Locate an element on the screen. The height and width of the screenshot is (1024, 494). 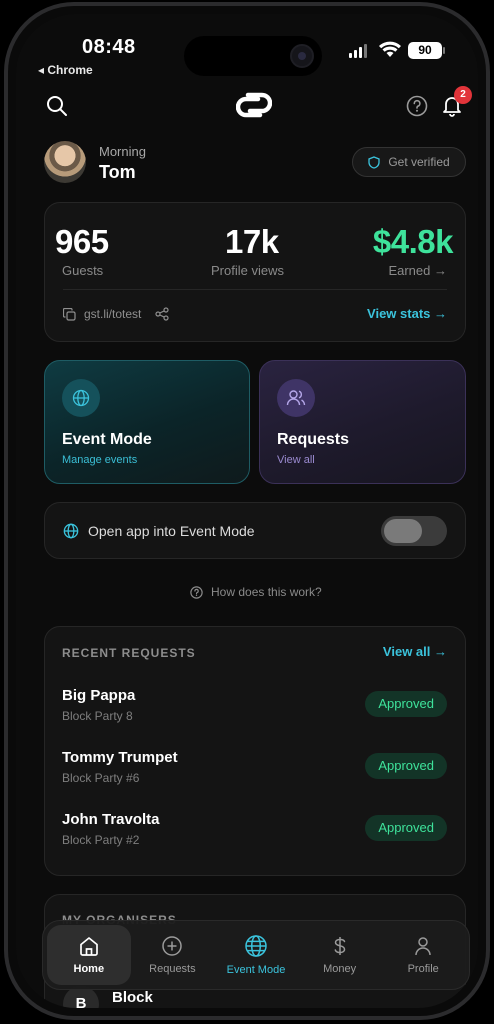
tab-home-label: Home is located at coordinates (89, 969).